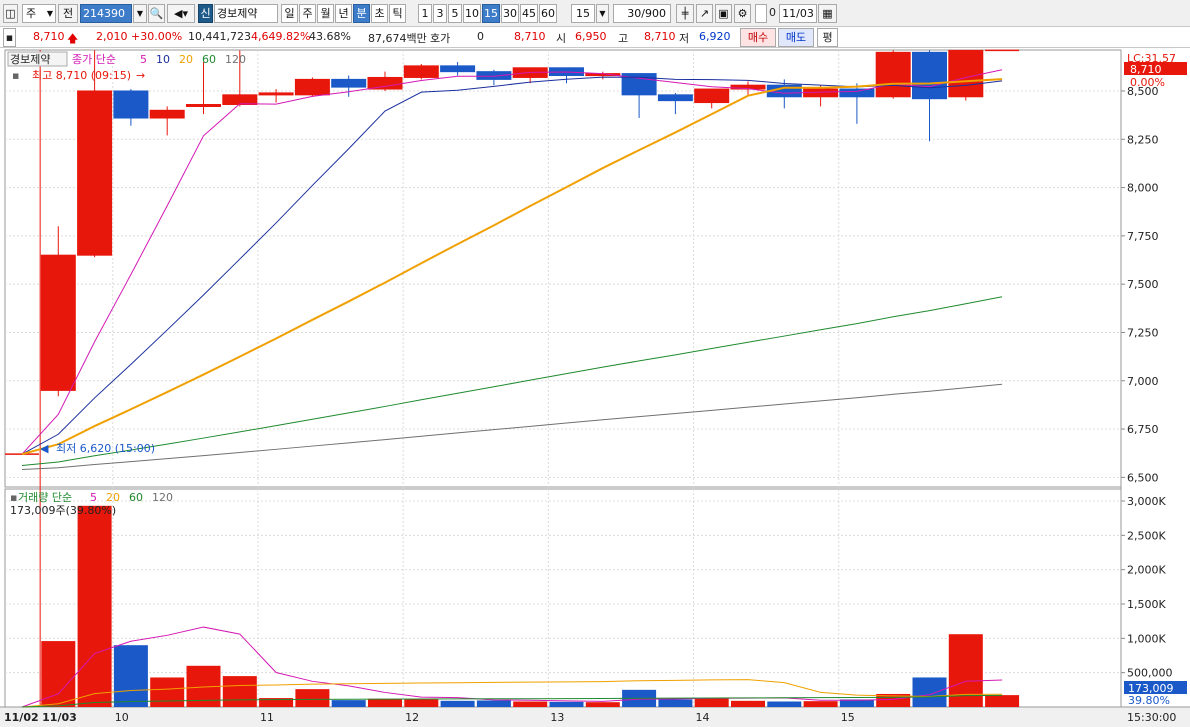  I want to click on speaker-icon: ◀▾, so click(181, 13).